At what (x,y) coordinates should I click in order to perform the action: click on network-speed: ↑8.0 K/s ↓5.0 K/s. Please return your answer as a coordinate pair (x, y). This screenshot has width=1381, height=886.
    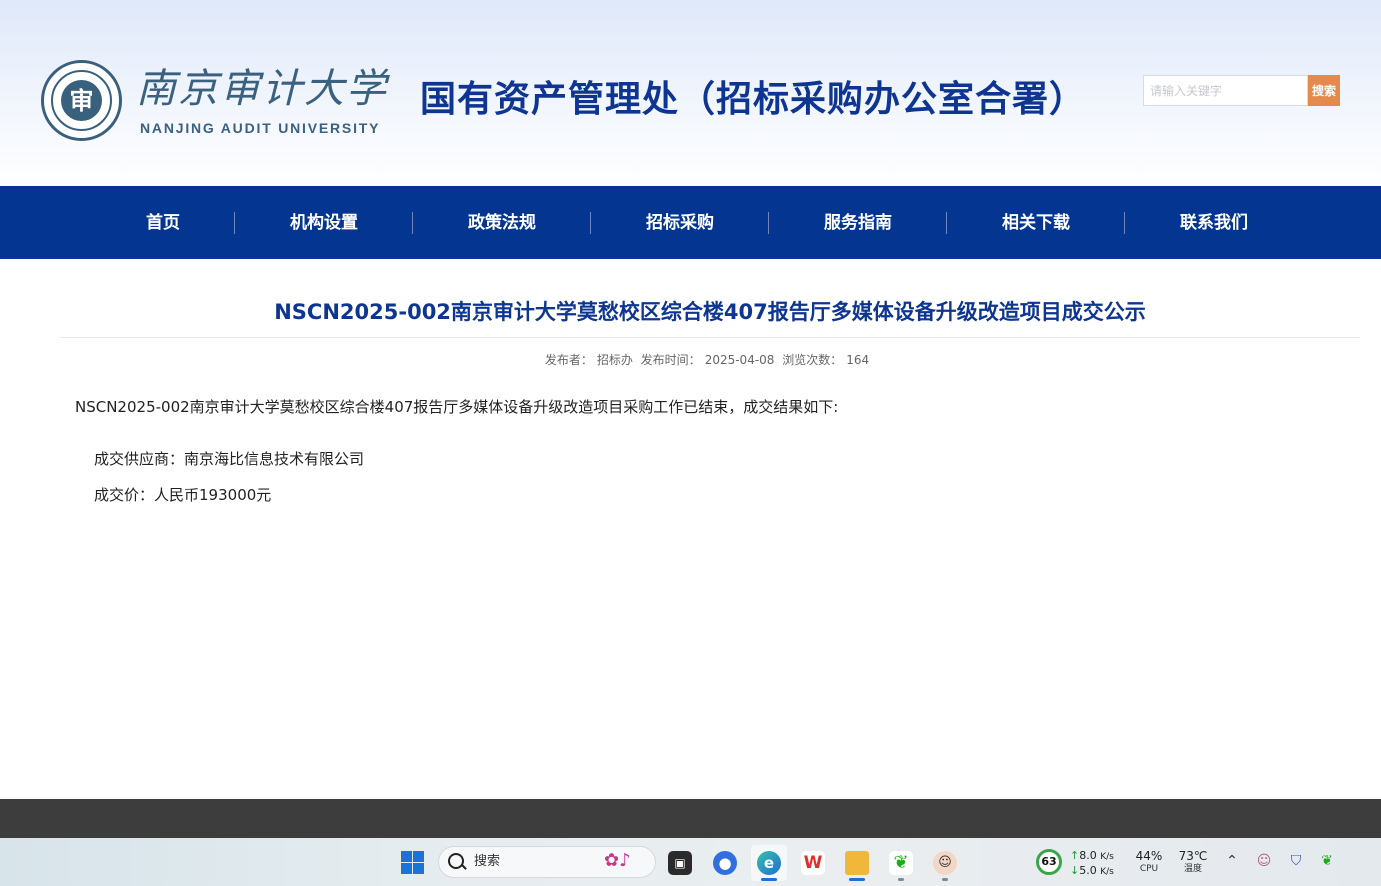
    Looking at the image, I should click on (1092, 863).